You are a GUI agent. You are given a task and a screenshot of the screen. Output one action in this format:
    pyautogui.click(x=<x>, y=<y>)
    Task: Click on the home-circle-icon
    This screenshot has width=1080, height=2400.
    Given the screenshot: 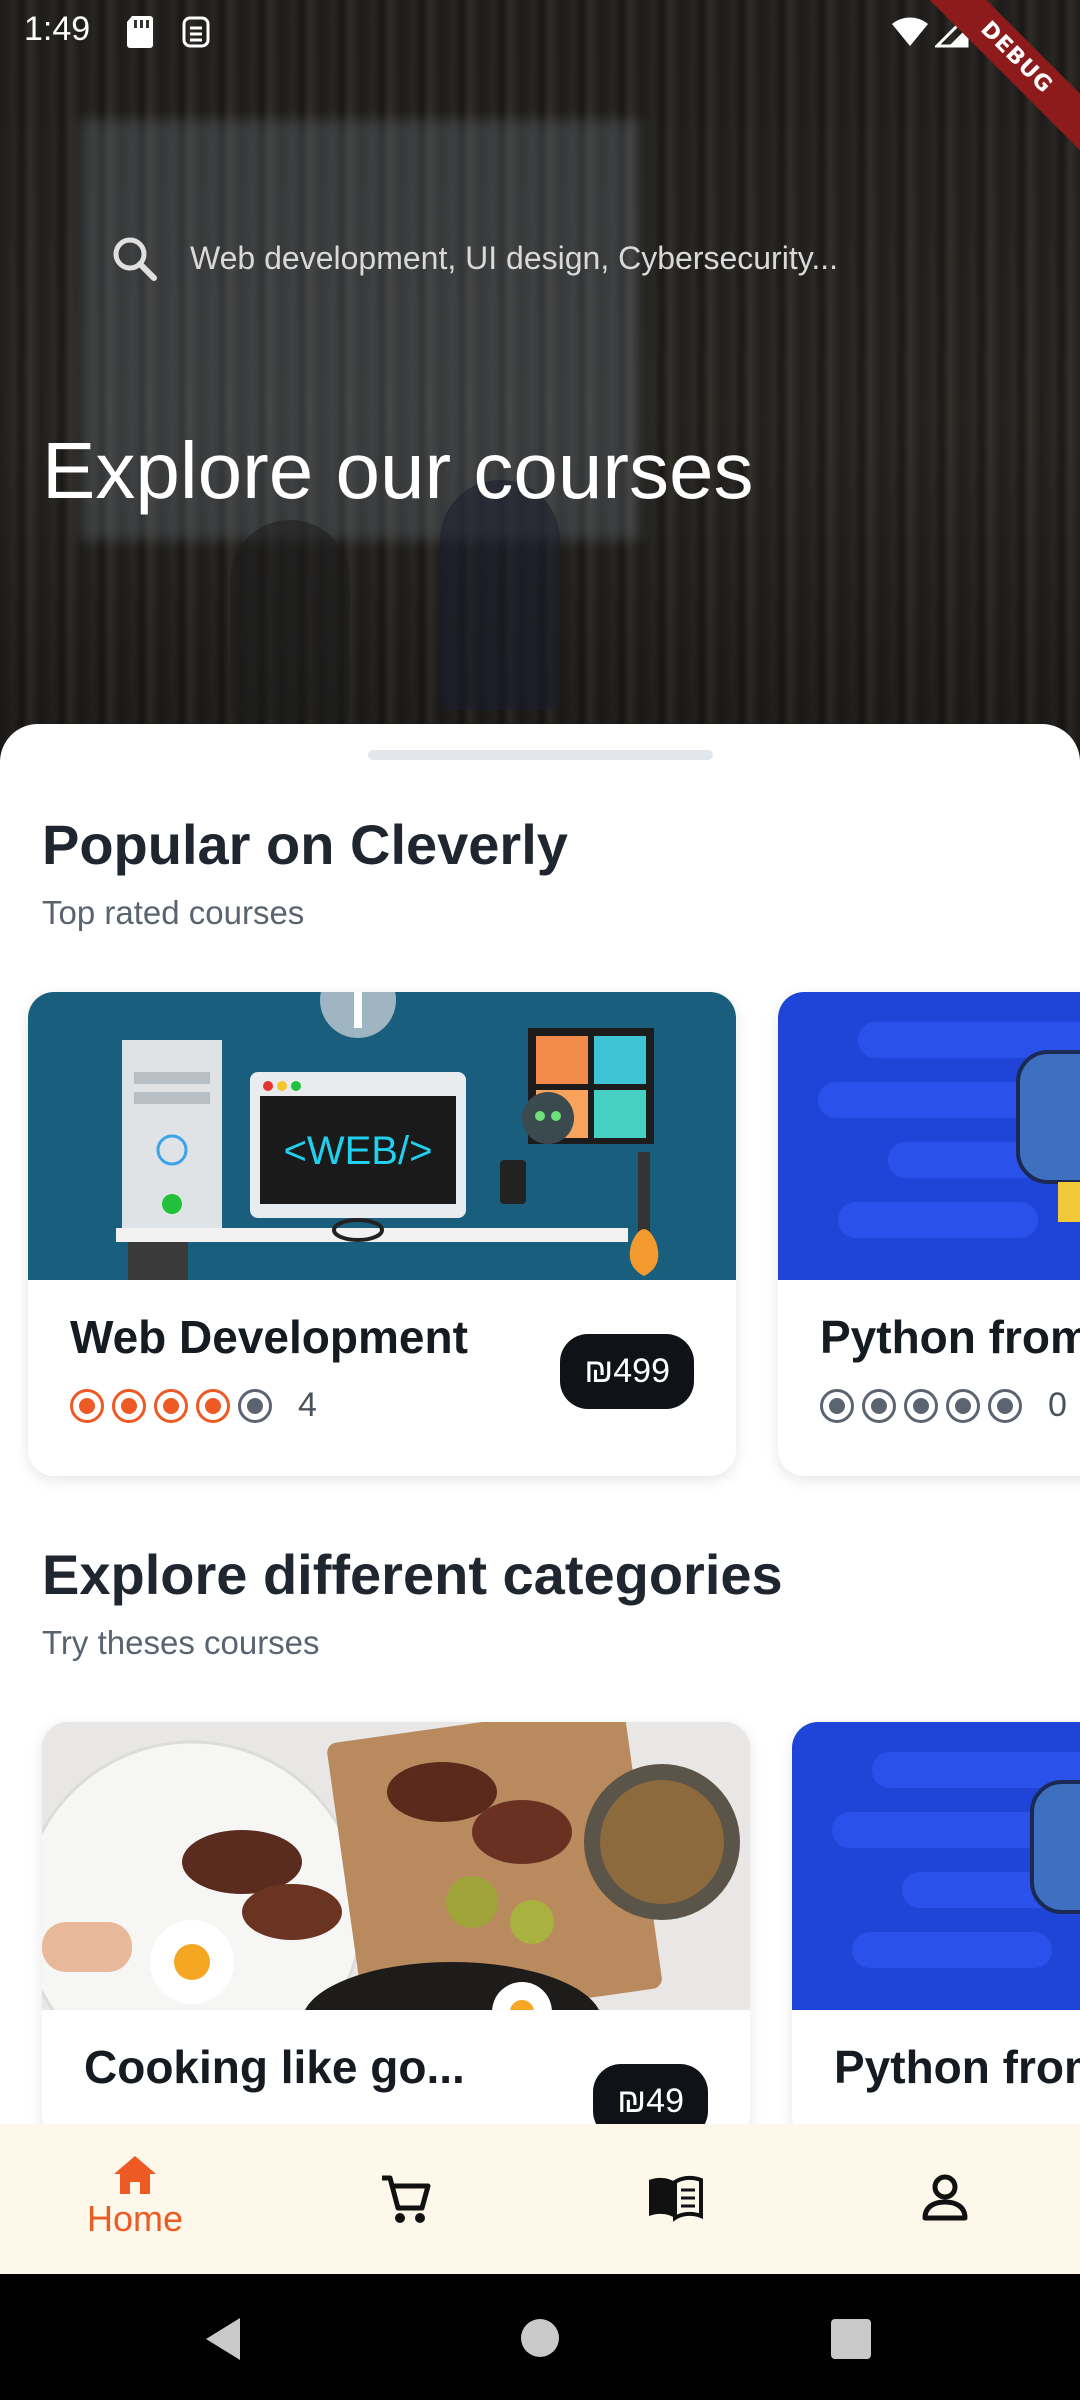 What is the action you would take?
    pyautogui.click(x=540, y=2338)
    